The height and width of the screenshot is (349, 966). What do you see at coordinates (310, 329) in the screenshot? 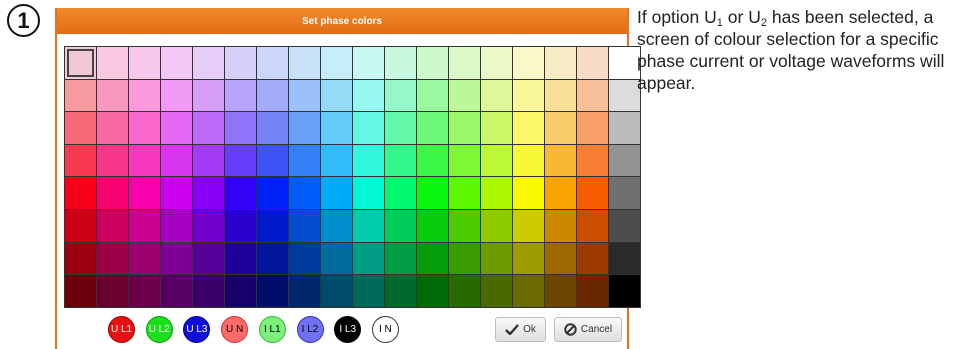
I see `phase-button-il2: I L2` at bounding box center [310, 329].